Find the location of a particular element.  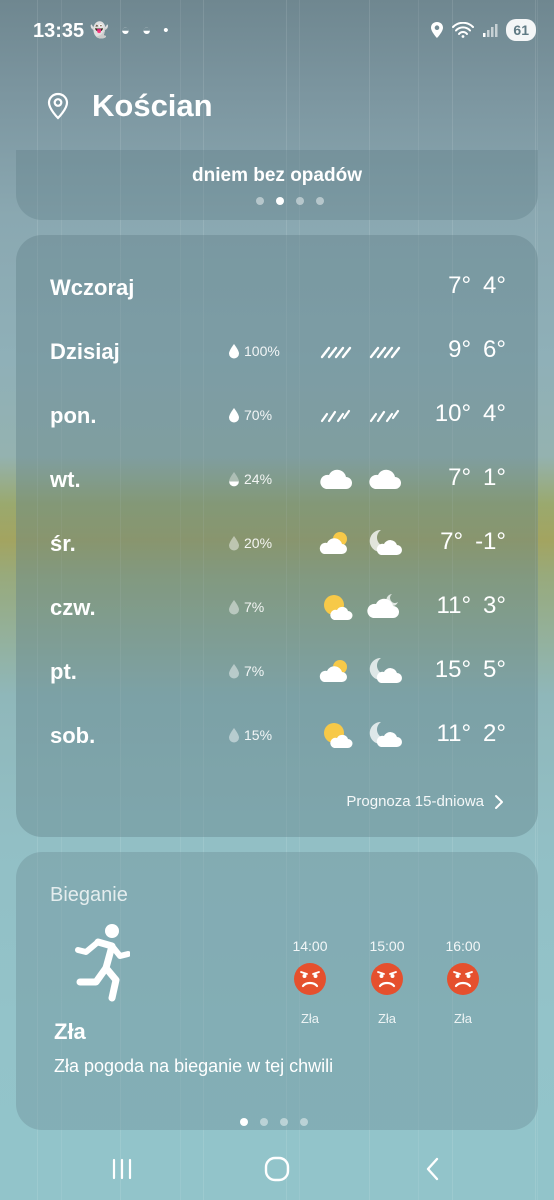

signal-icon is located at coordinates (490, 30).